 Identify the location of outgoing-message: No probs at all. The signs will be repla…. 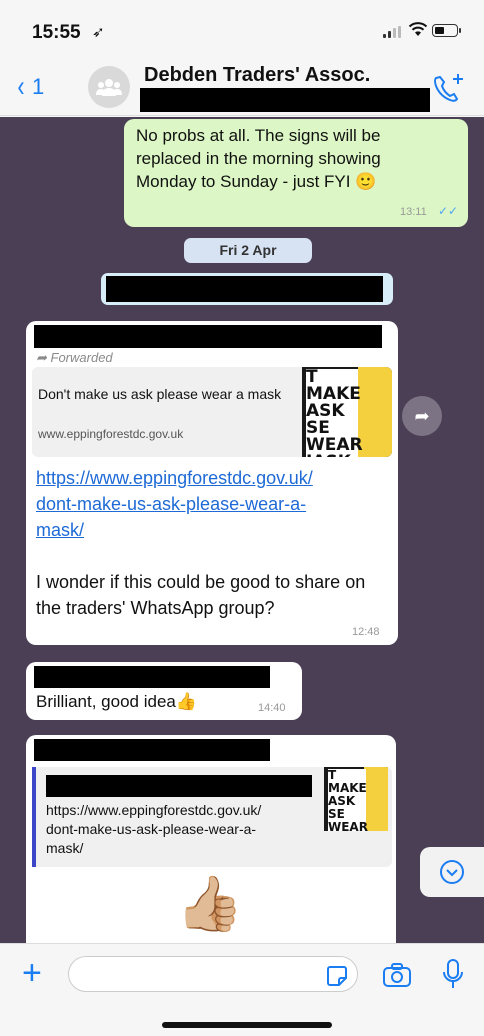
(296, 173).